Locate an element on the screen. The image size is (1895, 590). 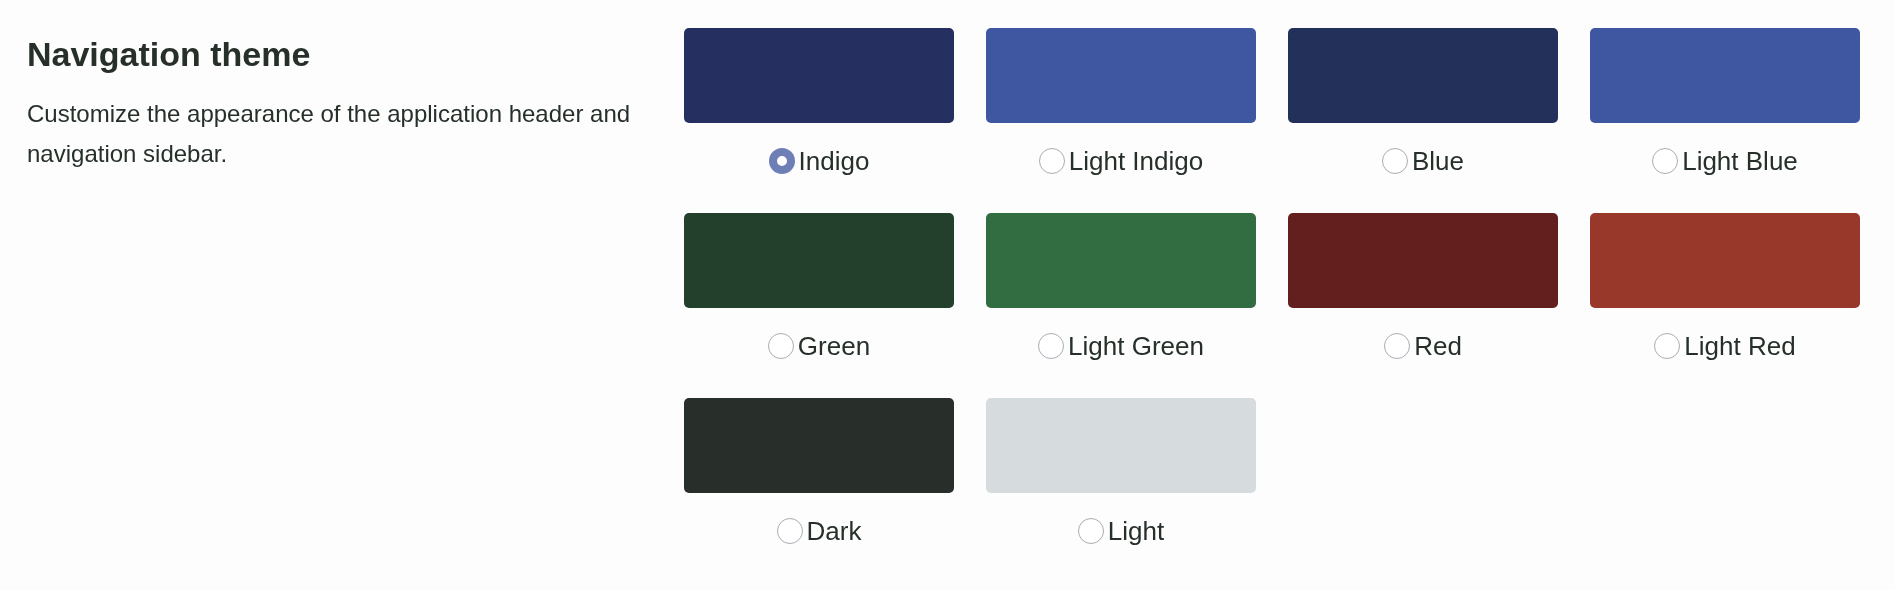
theme-label: Blue is located at coordinates (1437, 161).